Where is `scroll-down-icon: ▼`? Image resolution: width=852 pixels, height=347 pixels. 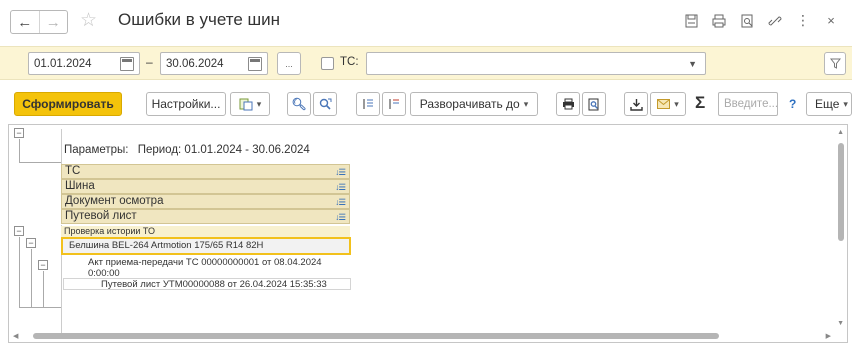
scroll-down-icon: ▼ is located at coordinates (840, 323).